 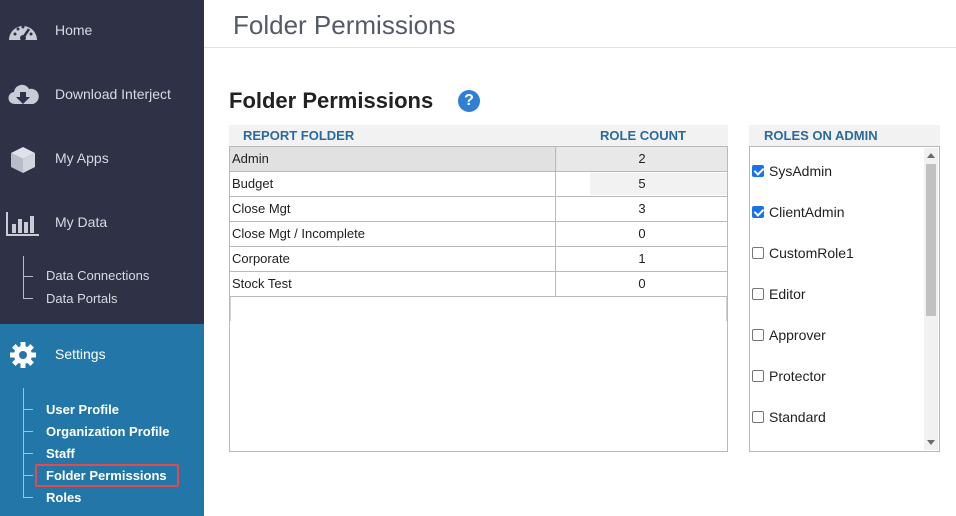 What do you see at coordinates (658, 184) in the screenshot?
I see `row-hover-shade` at bounding box center [658, 184].